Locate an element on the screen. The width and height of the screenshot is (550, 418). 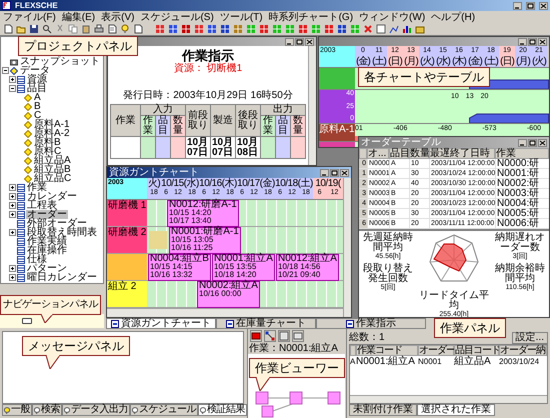
app-icon is located at coordinates (6, 5).